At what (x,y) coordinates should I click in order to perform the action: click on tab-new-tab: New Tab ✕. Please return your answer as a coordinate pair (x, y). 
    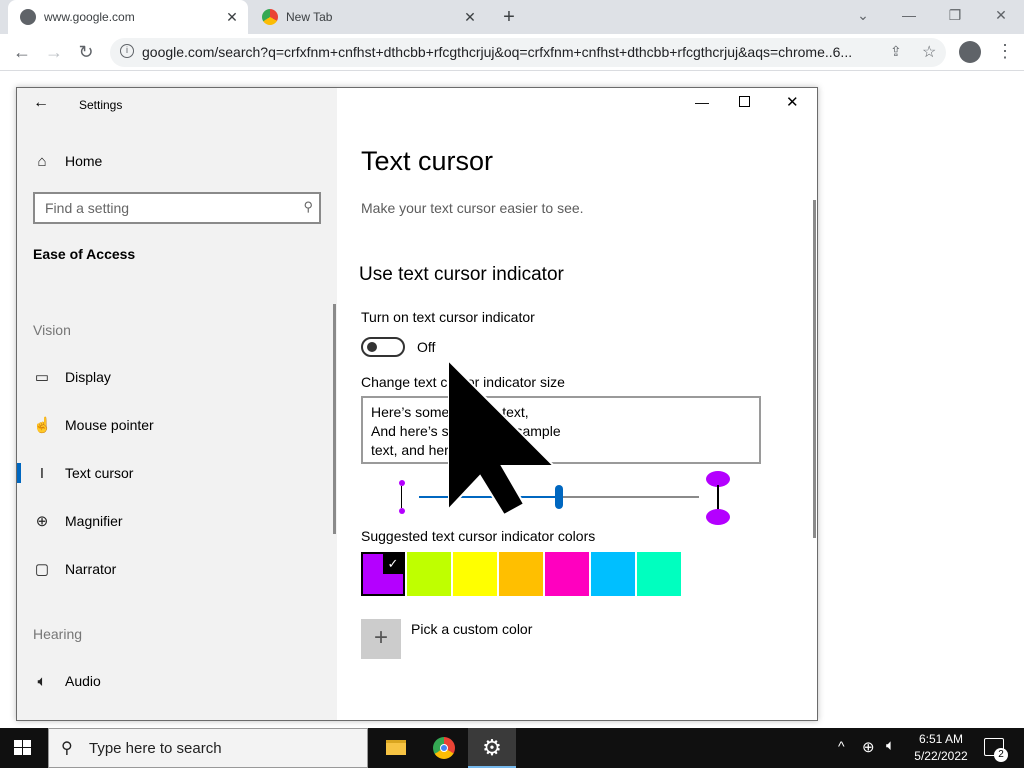
    Looking at the image, I should click on (368, 17).